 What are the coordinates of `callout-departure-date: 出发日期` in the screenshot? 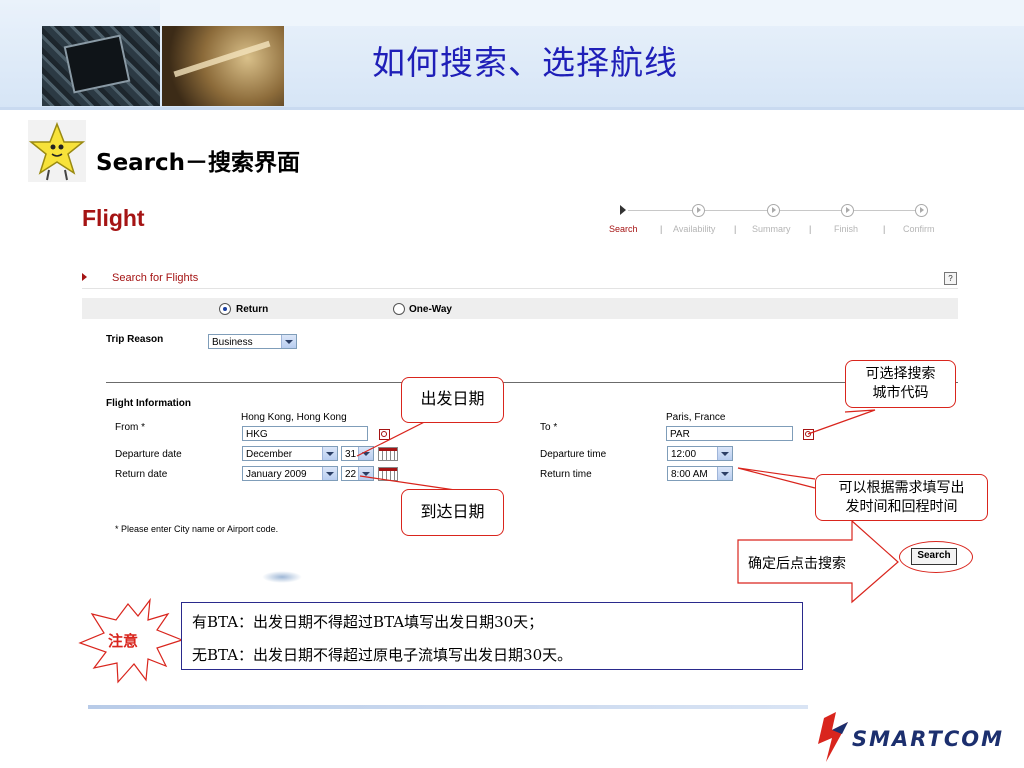 It's located at (452, 400).